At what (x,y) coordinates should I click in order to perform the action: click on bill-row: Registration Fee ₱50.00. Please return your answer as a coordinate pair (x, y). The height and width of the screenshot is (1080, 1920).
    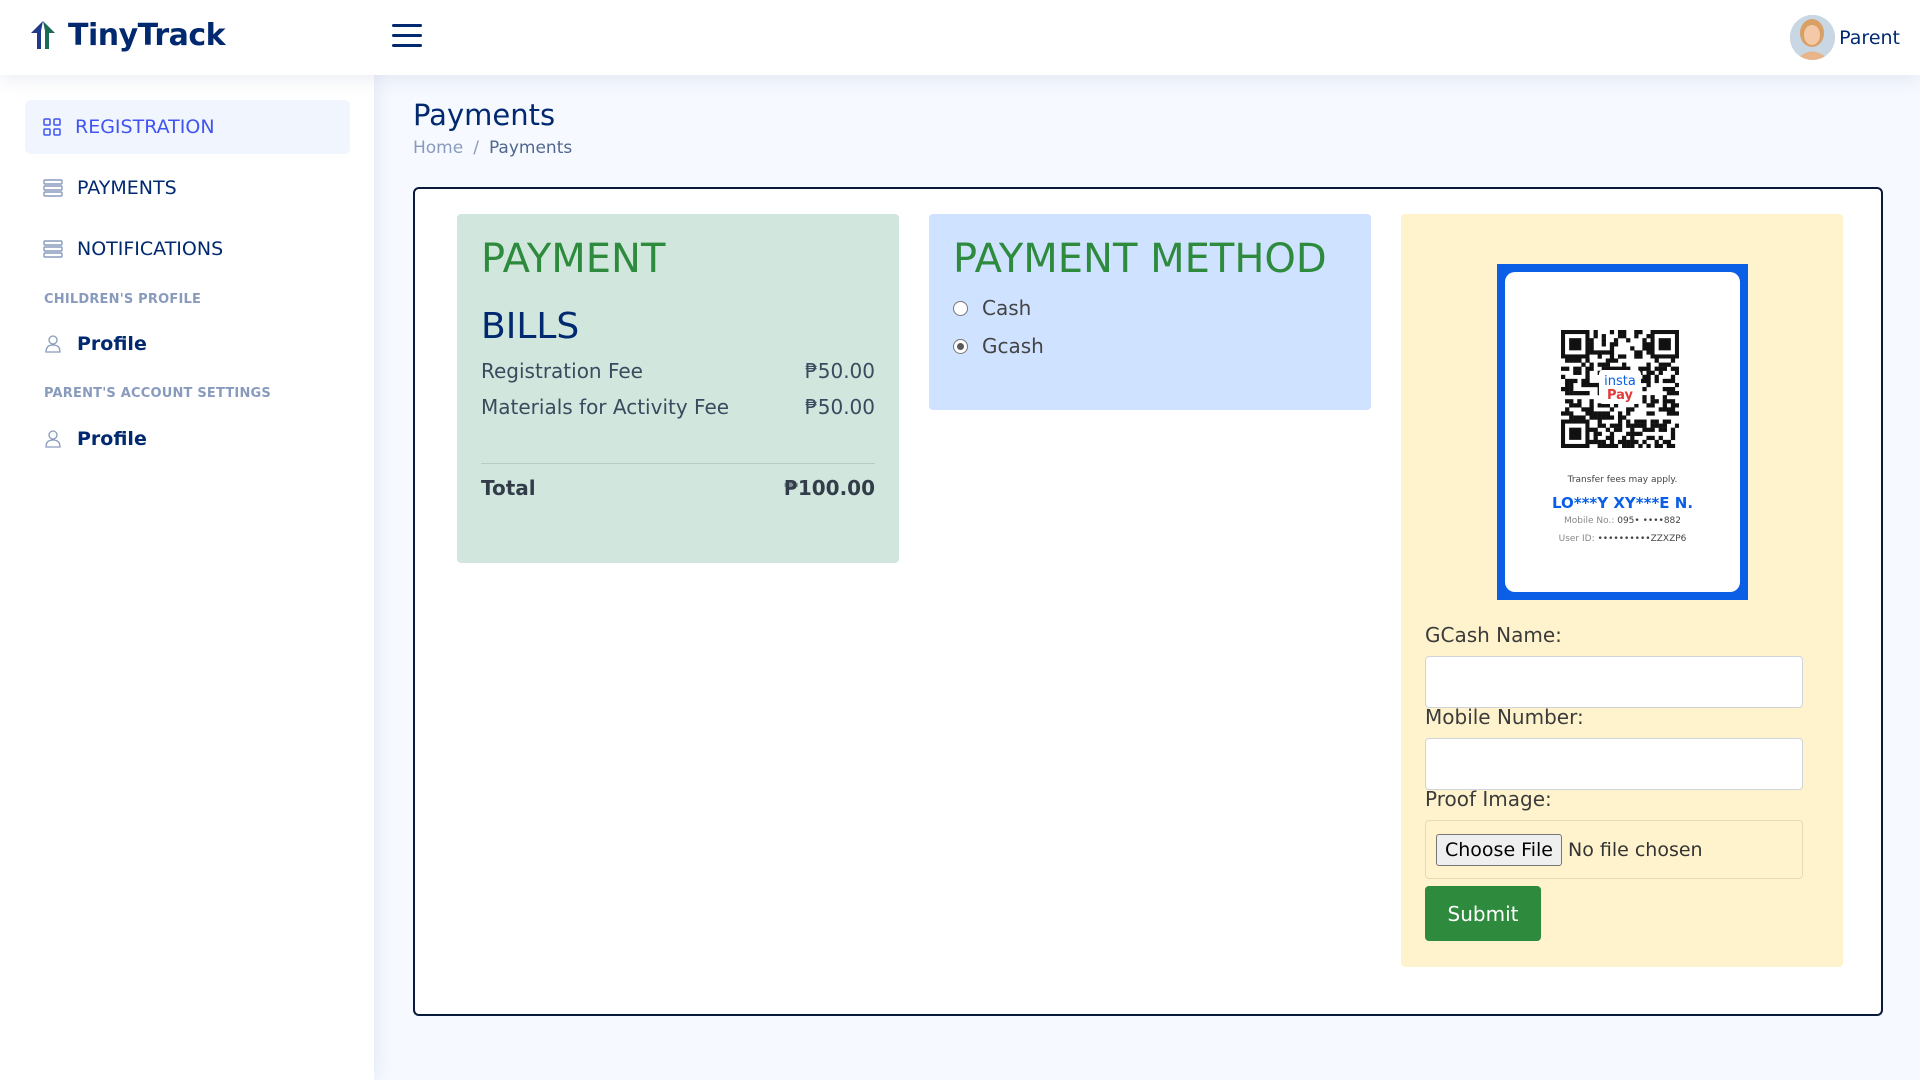
    Looking at the image, I should click on (678, 371).